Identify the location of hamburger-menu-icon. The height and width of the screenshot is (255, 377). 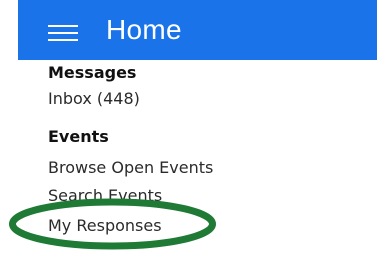
(63, 33).